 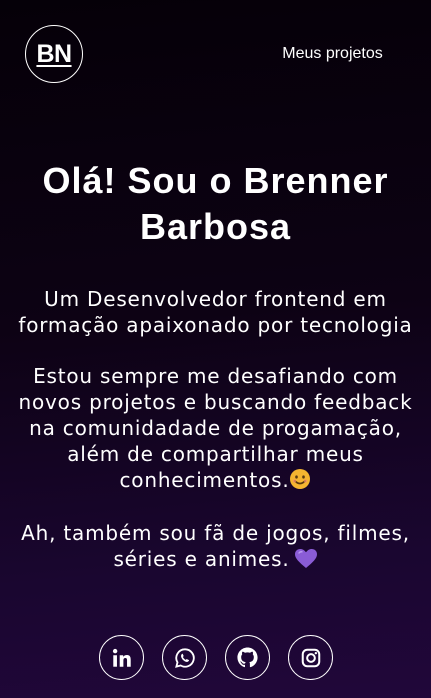 I want to click on page-title: Olá! Sou o Brenner Barbosa, so click(x=215, y=203).